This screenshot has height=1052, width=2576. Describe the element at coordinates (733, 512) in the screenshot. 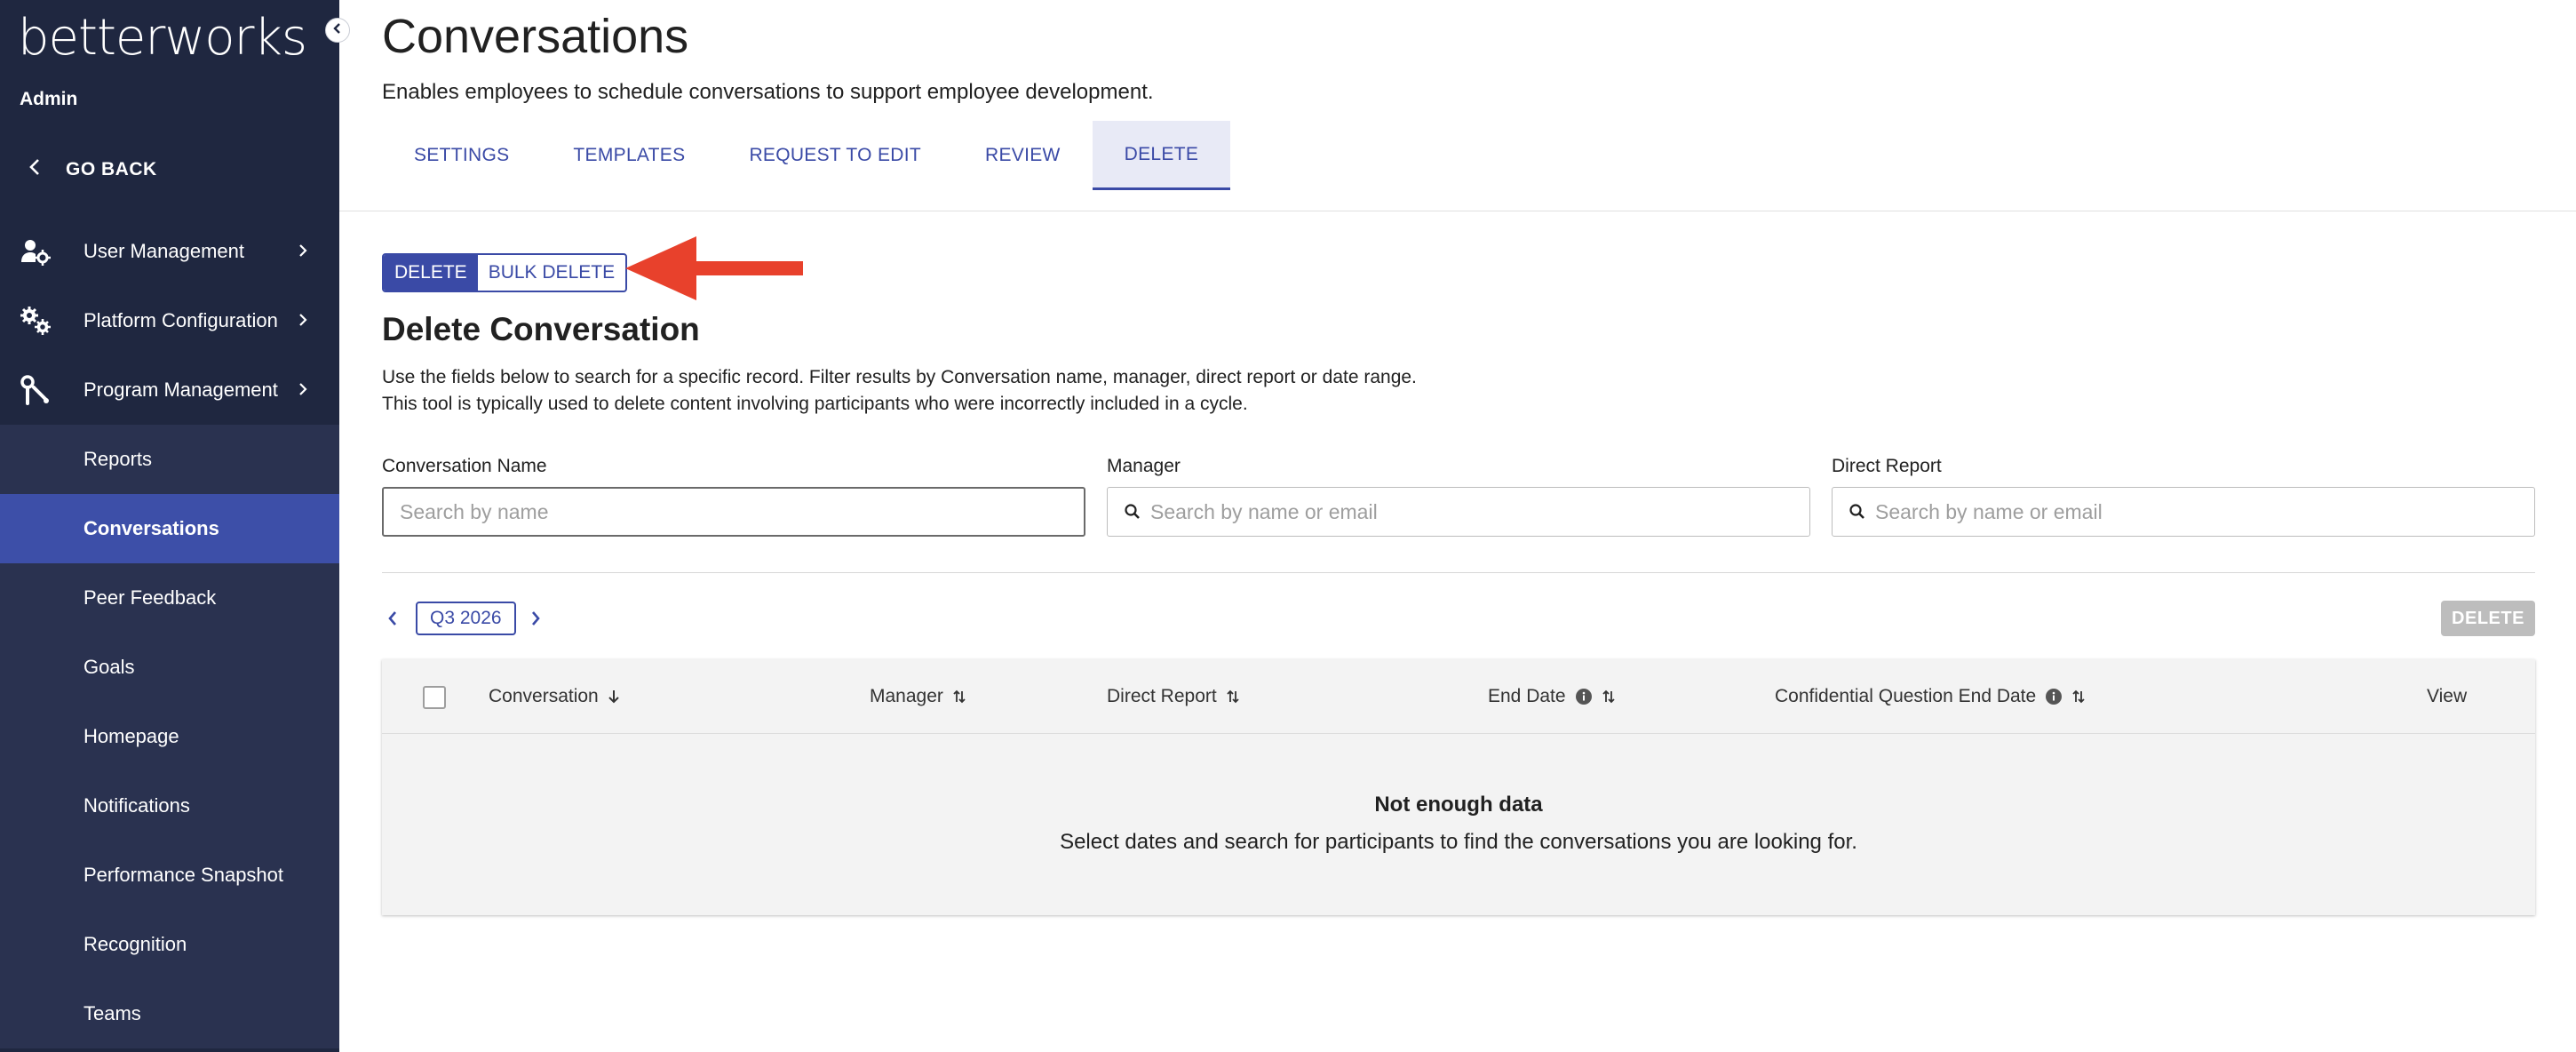

I see `conversation-name-input: Search by name` at that location.